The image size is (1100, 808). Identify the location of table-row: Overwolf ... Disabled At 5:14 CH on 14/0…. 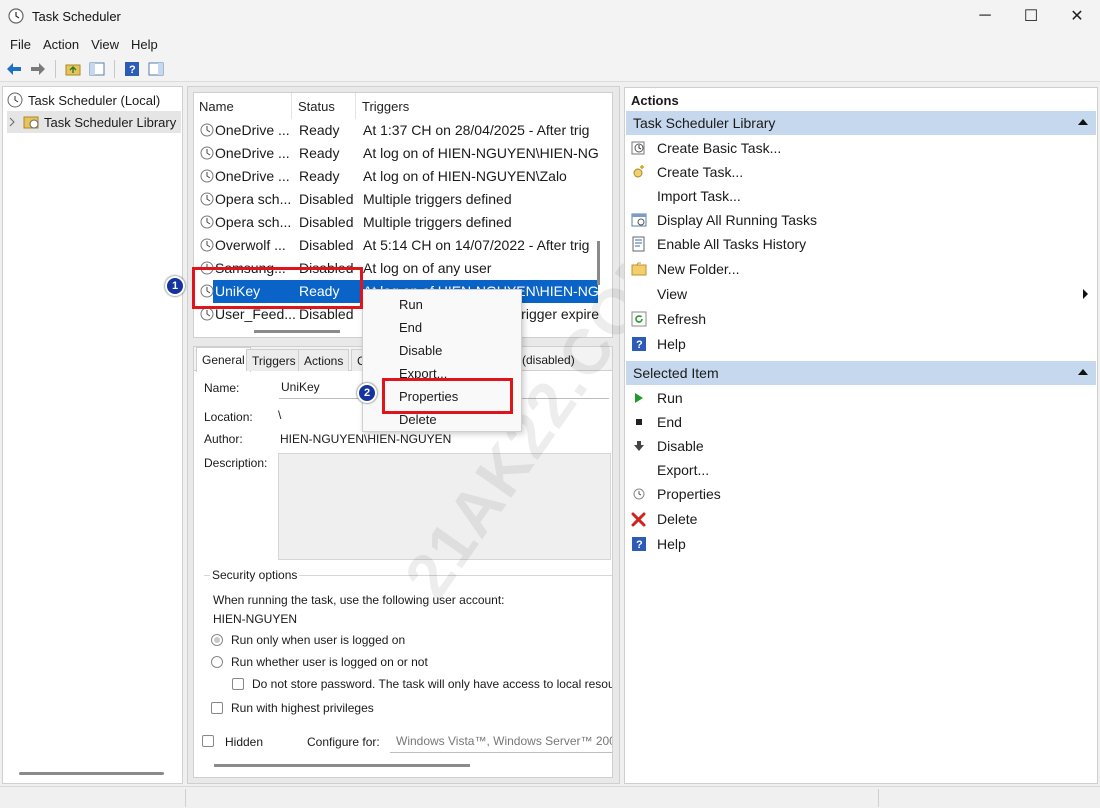
(396, 245).